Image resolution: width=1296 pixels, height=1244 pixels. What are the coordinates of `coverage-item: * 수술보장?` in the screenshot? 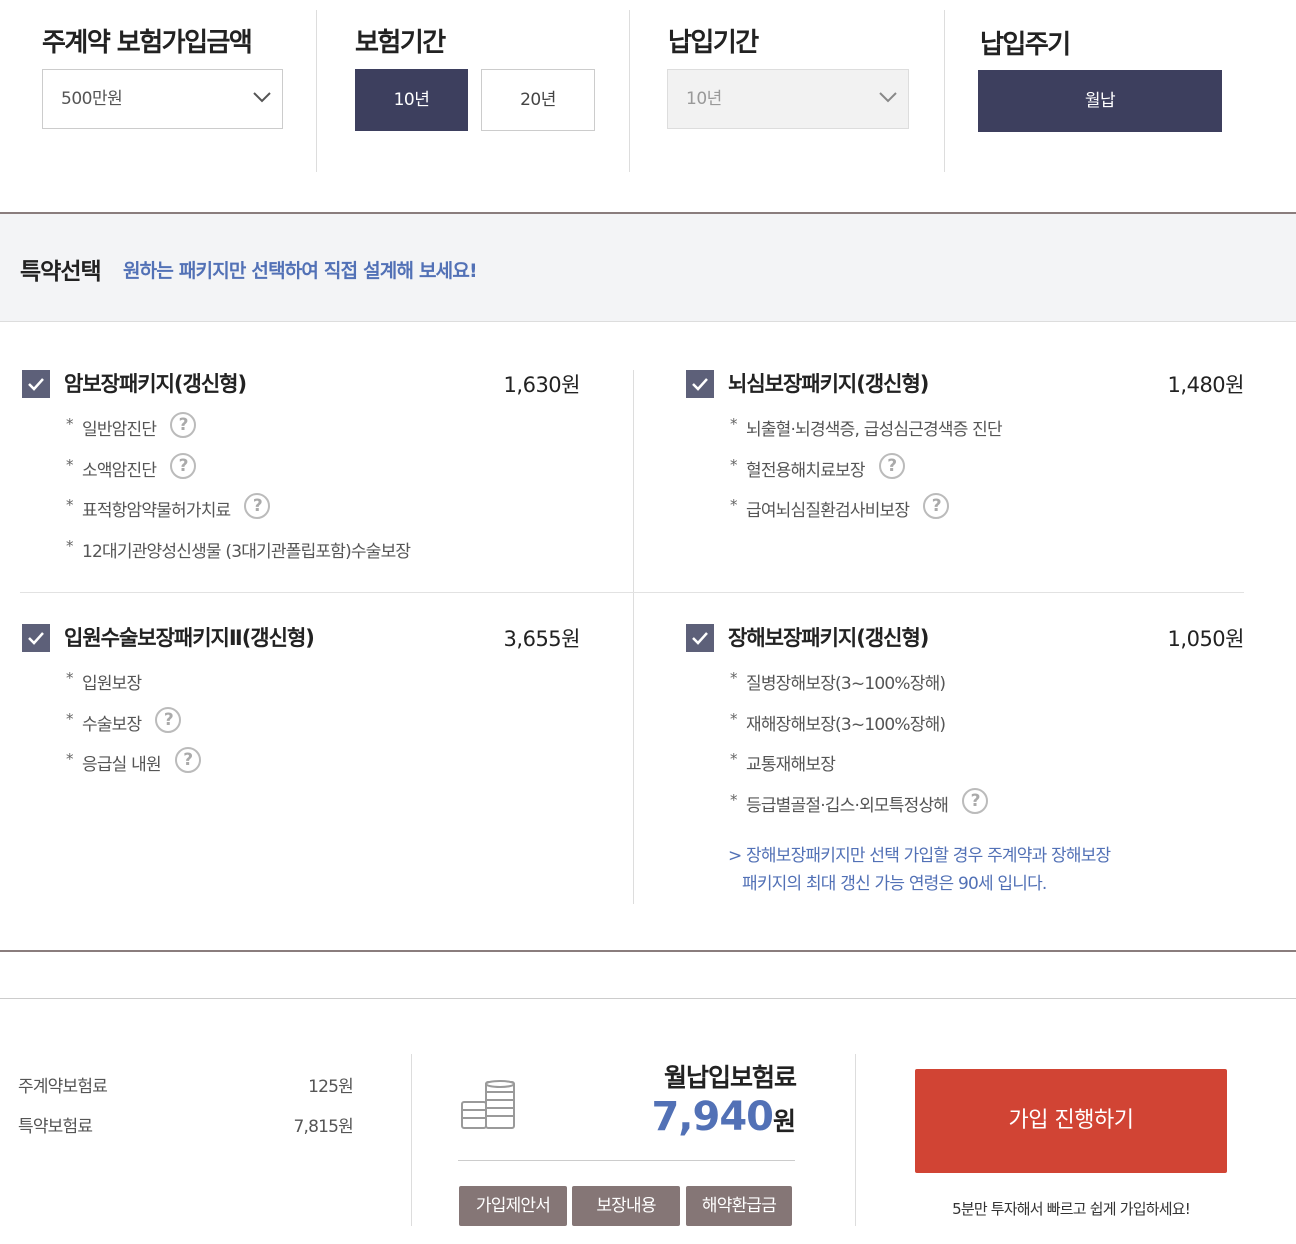 It's located at (133, 728).